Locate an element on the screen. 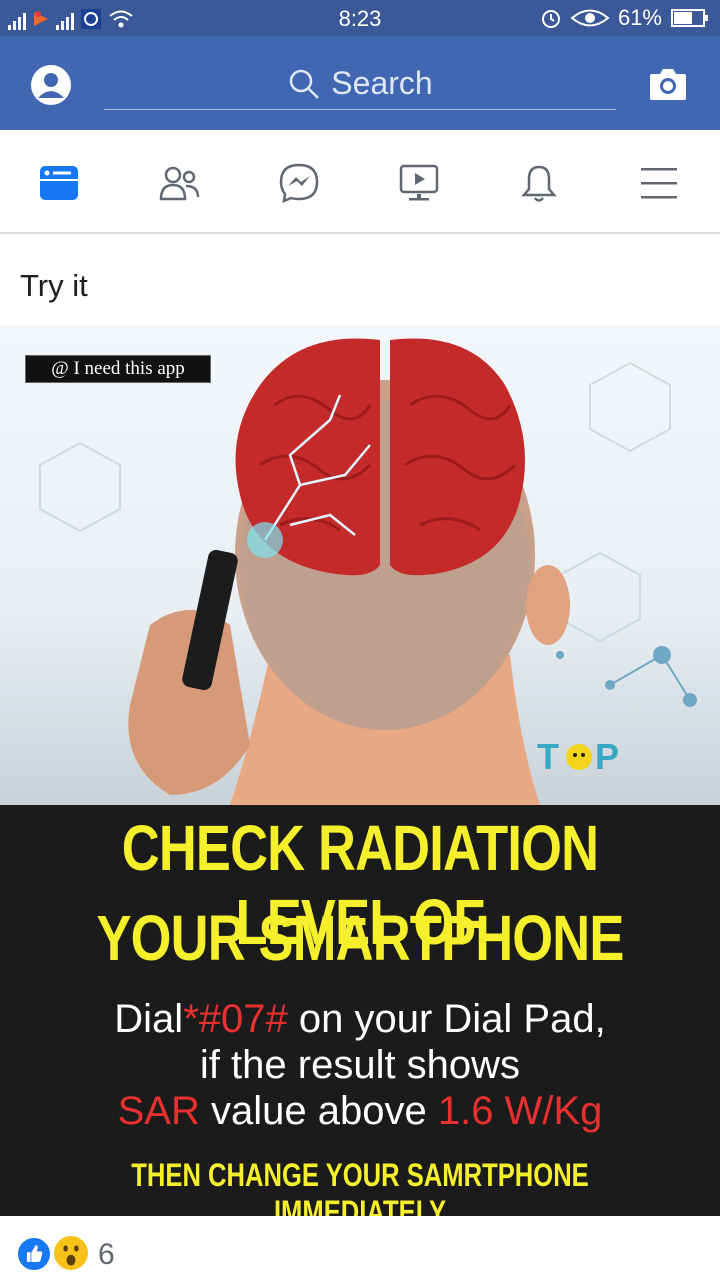  tab-notifications is located at coordinates (539, 183).